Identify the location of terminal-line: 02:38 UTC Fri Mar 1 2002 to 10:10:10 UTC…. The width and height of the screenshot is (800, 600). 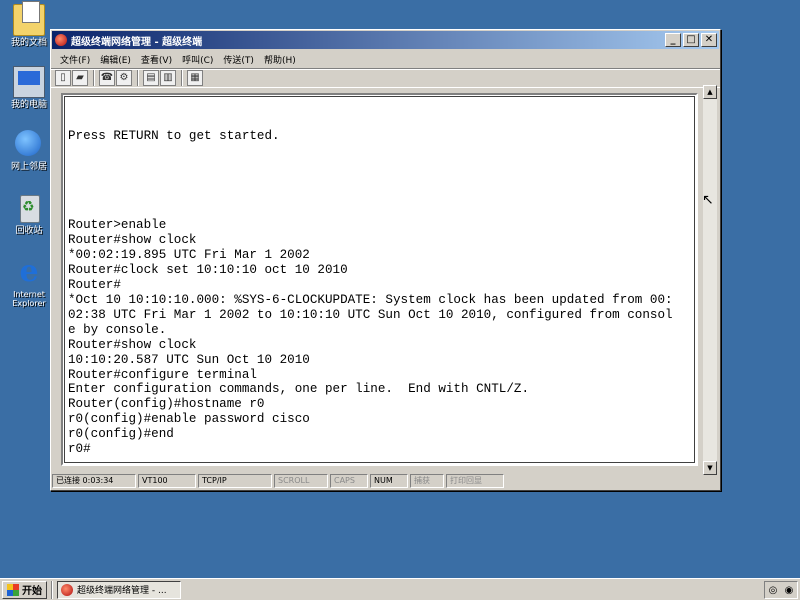
(370, 314).